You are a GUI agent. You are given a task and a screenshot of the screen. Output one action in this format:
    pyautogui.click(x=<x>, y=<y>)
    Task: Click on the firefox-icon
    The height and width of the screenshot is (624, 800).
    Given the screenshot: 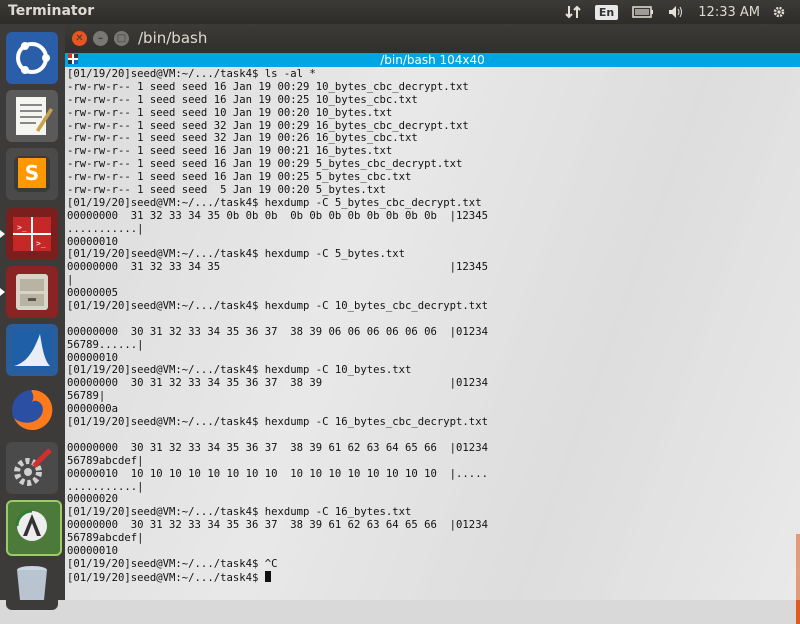 What is the action you would take?
    pyautogui.click(x=32, y=409)
    